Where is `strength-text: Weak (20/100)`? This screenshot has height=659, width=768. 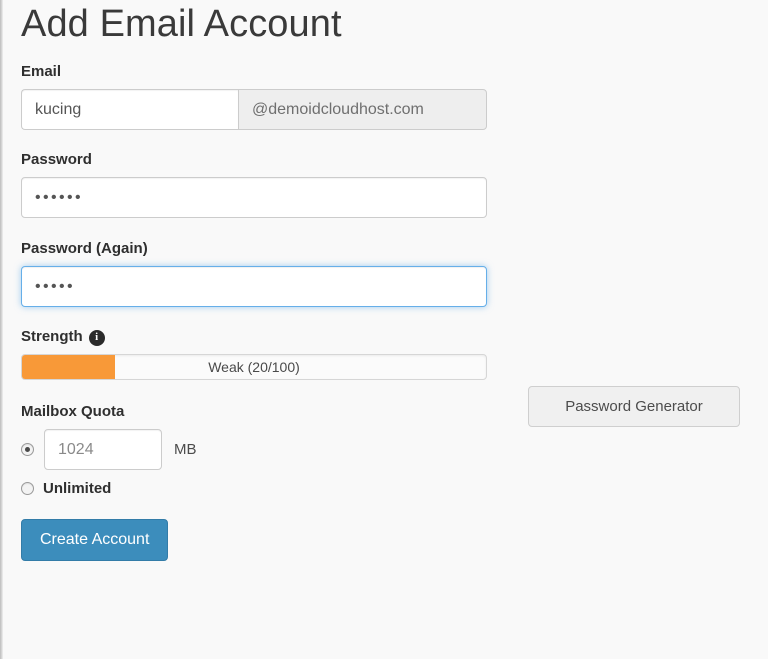
strength-text: Weak (20/100) is located at coordinates (254, 367).